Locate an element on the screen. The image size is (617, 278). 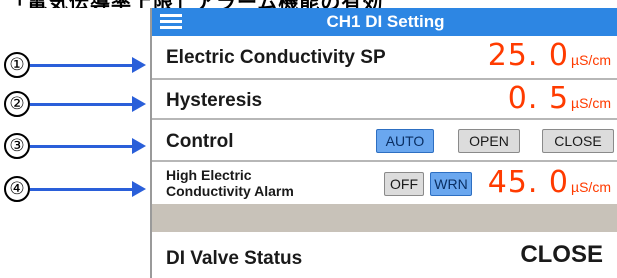
callout-number: ④ is located at coordinates (17, 189).